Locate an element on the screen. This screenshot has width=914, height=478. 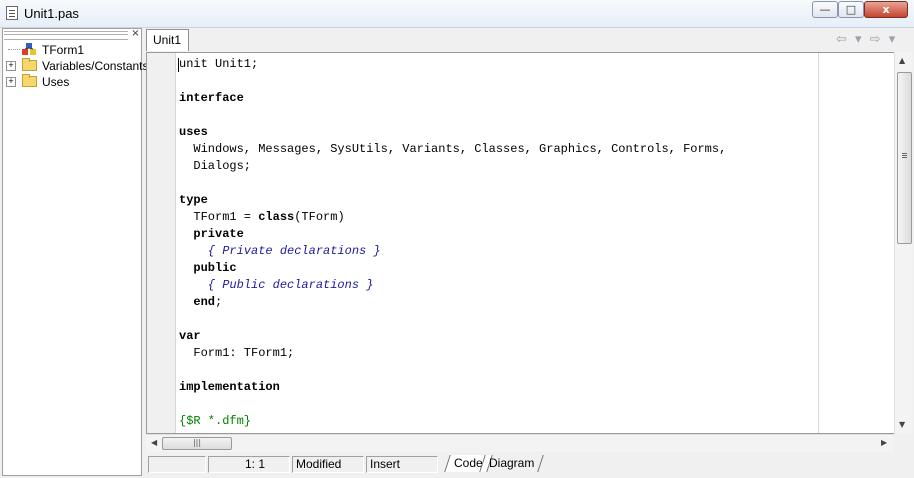
vertical-scrollbar: ▲ ▼ is located at coordinates (903, 243).